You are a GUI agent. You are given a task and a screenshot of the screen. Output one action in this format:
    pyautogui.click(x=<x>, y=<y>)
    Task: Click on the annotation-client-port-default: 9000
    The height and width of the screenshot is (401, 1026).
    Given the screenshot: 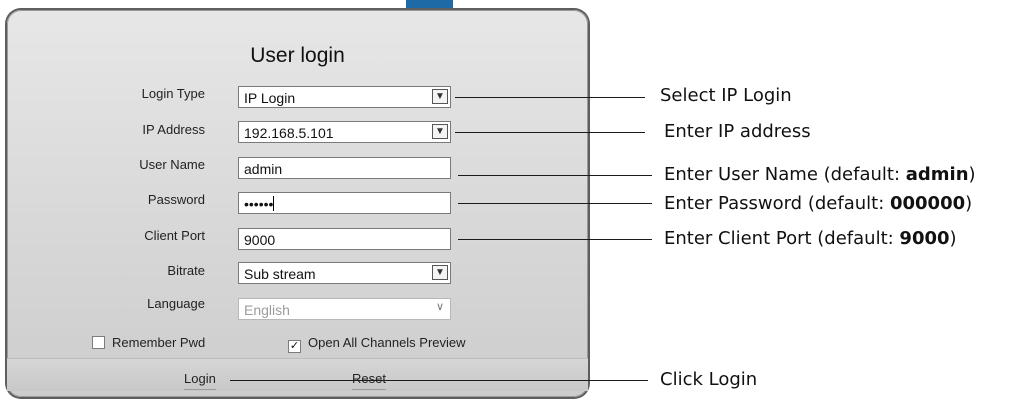 What is the action you would take?
    pyautogui.click(x=924, y=238)
    